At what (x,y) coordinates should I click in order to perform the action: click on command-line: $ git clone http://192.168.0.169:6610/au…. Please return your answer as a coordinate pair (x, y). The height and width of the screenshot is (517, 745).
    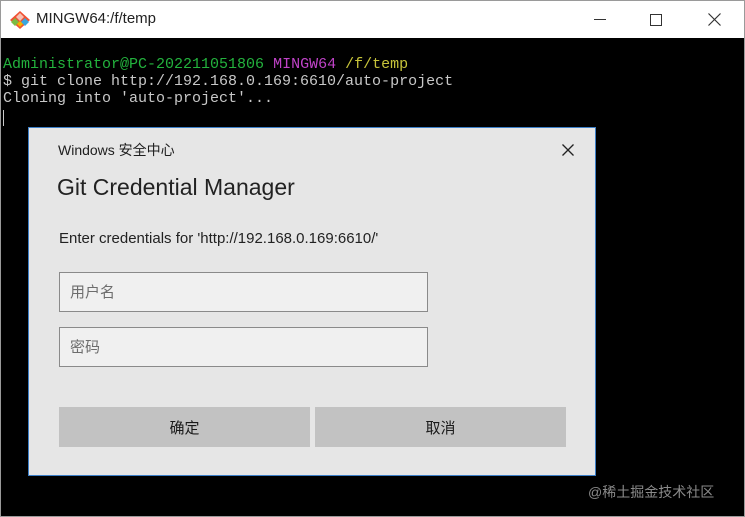
    Looking at the image, I should click on (228, 81).